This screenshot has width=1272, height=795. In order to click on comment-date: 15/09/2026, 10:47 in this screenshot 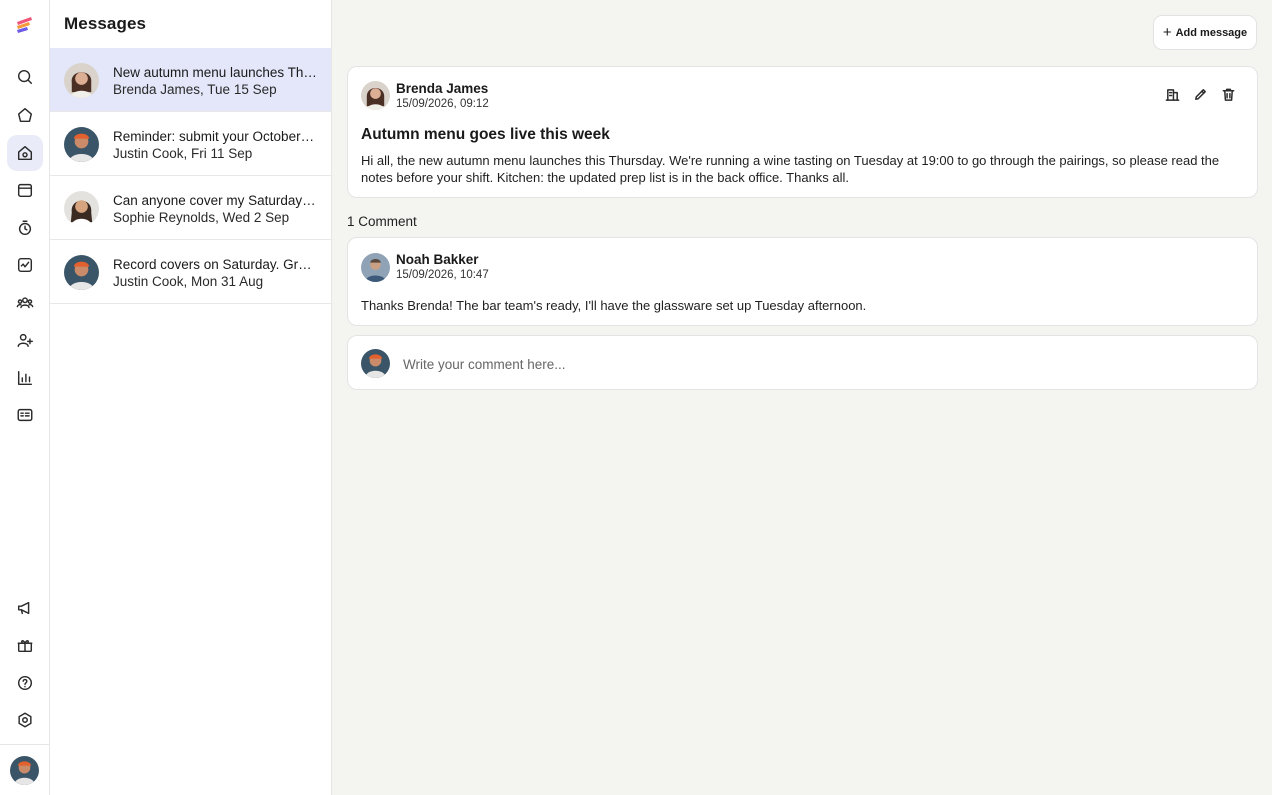, I will do `click(442, 275)`.